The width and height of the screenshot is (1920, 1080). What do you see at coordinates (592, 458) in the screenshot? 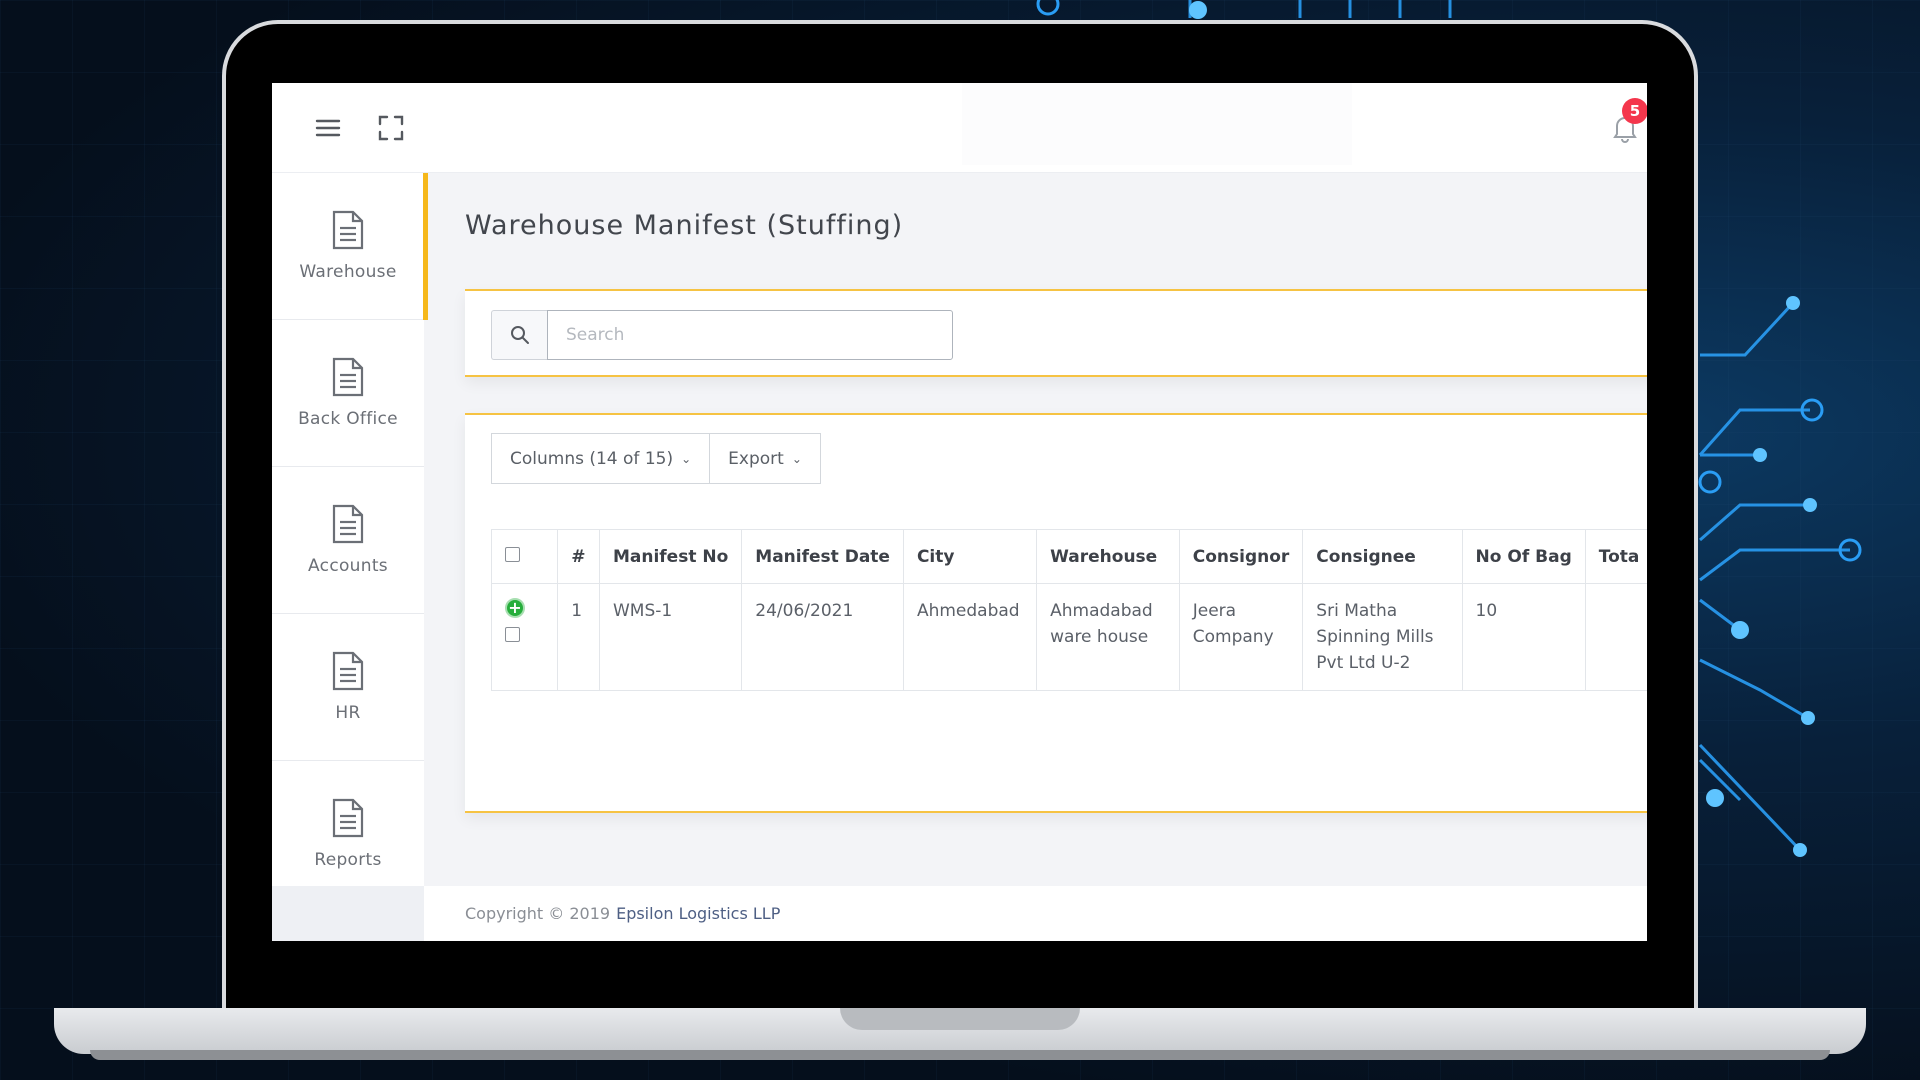
I see `columns-button-label: Columns (14 of 15)` at bounding box center [592, 458].